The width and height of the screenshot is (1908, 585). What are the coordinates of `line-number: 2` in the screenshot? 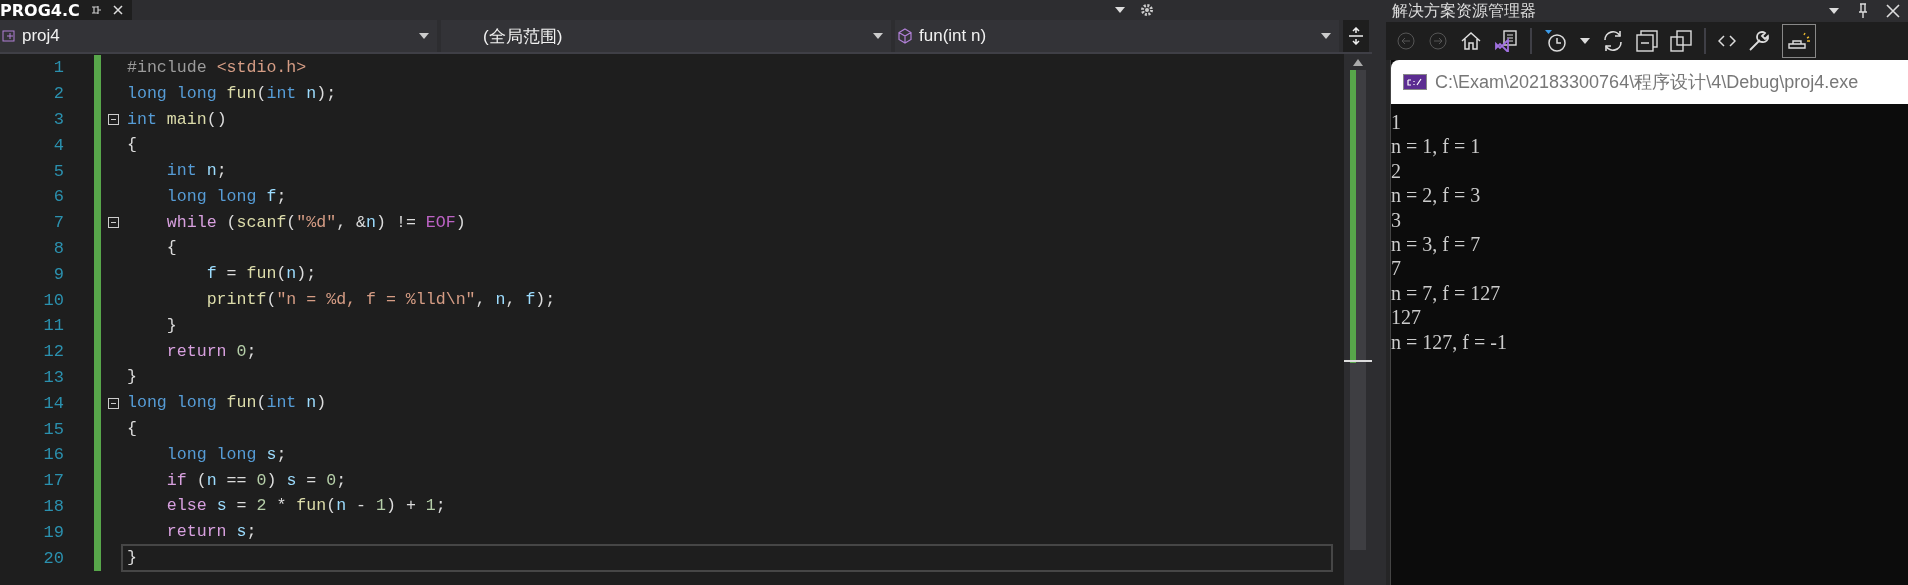 It's located at (58, 94).